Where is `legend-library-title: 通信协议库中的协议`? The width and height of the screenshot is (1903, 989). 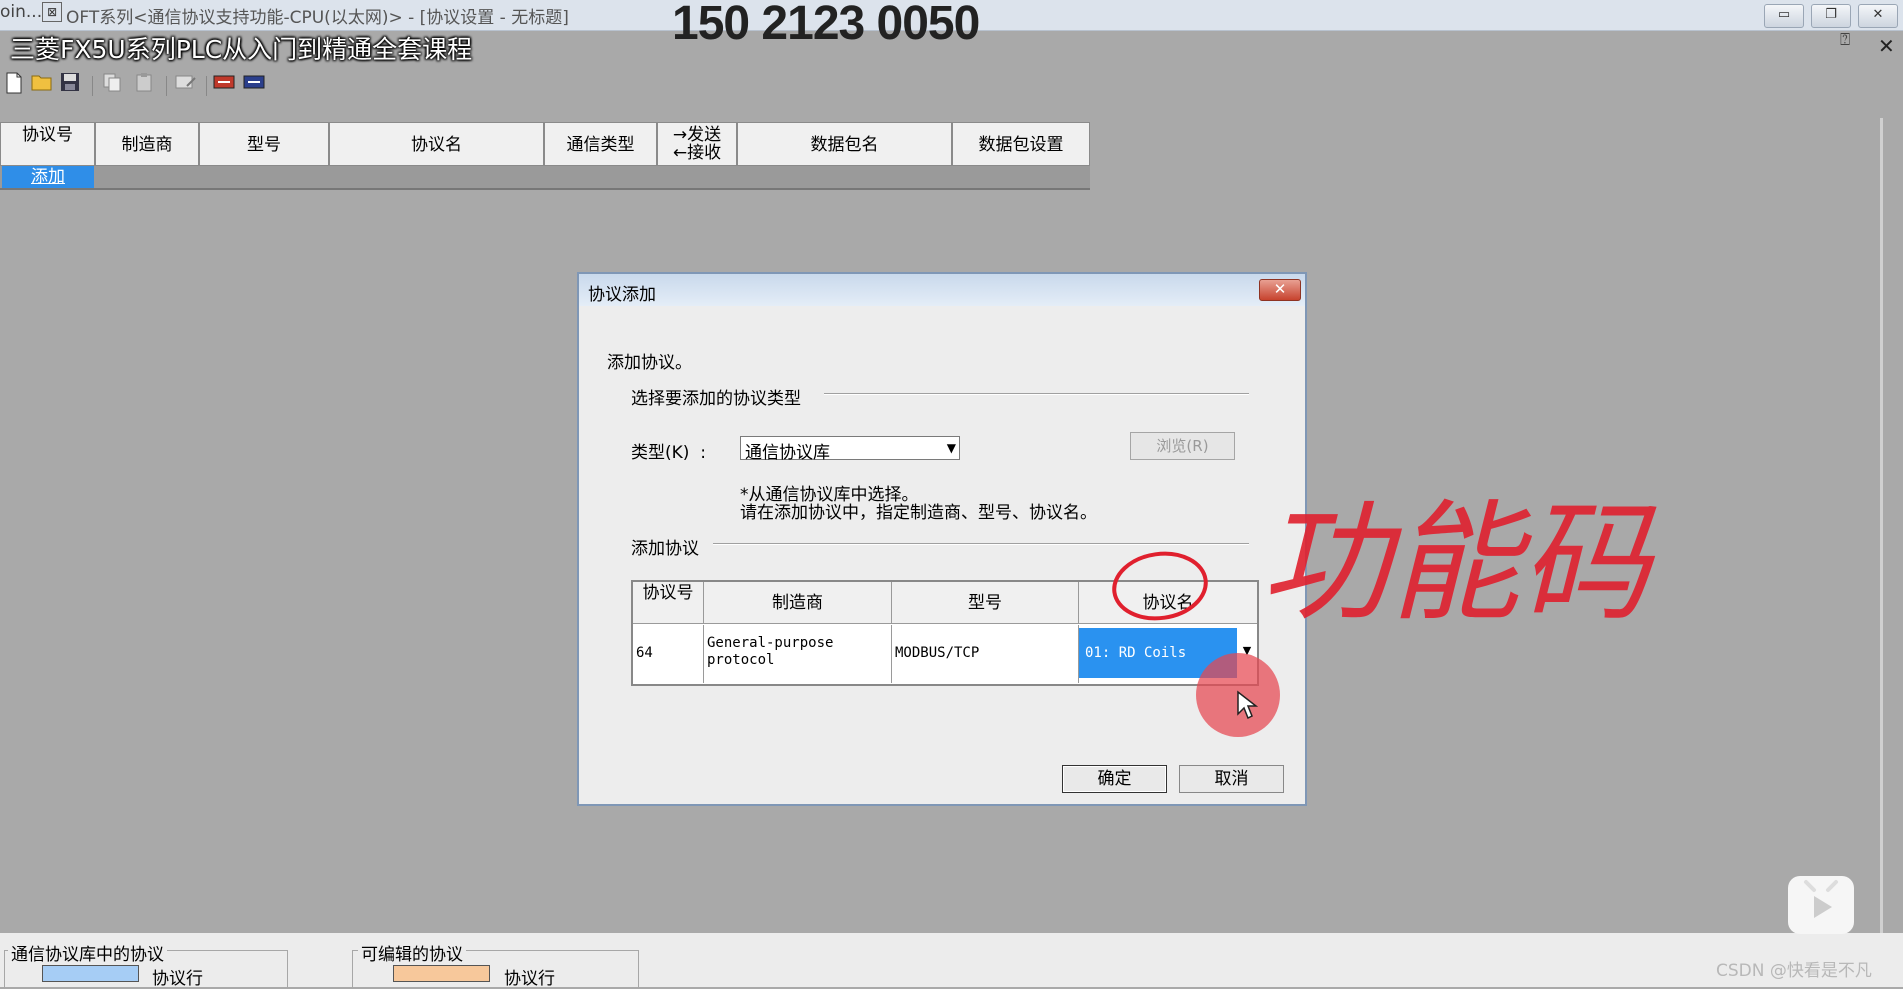
legend-library-title: 通信协议库中的协议 is located at coordinates (87, 952).